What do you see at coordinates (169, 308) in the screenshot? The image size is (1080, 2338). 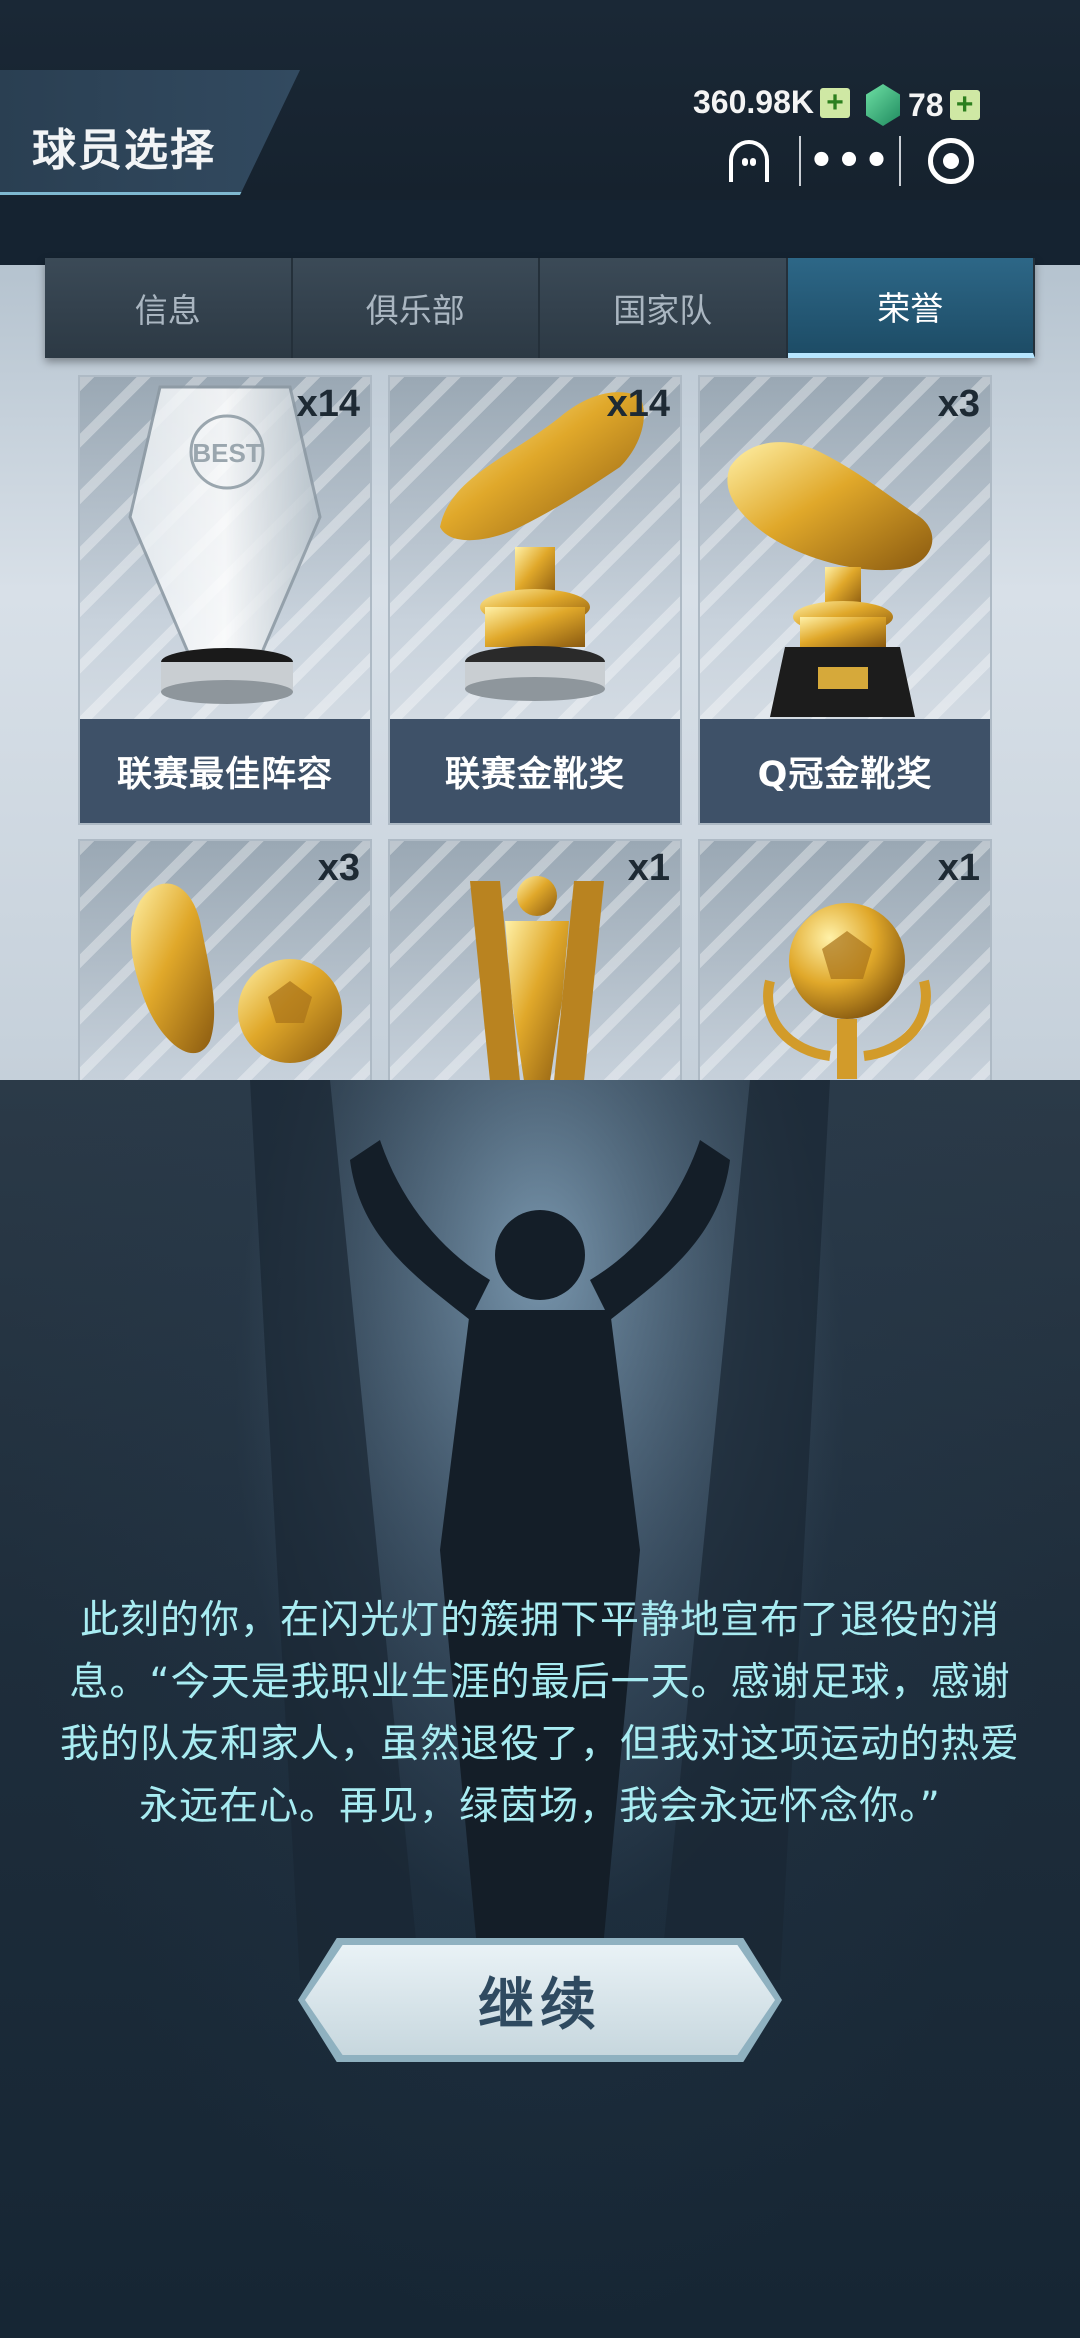 I see `tab-info: 信息` at bounding box center [169, 308].